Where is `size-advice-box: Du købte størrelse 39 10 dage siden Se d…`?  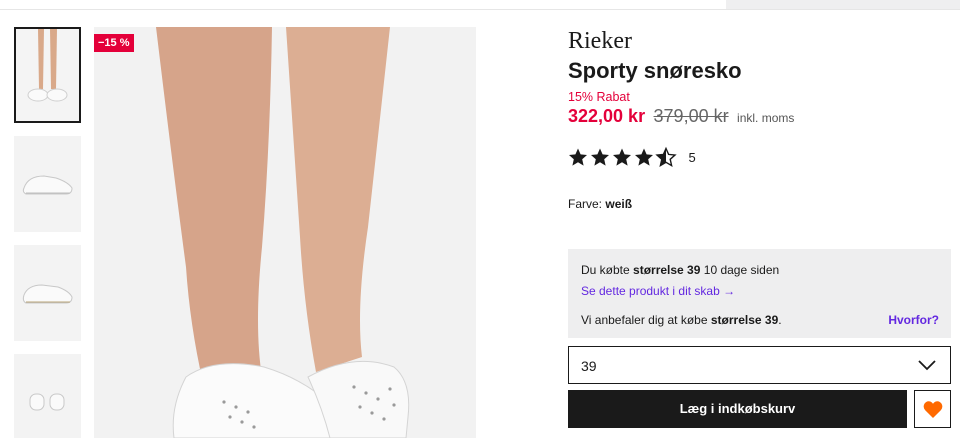 size-advice-box: Du købte størrelse 39 10 dage siden Se d… is located at coordinates (759, 293).